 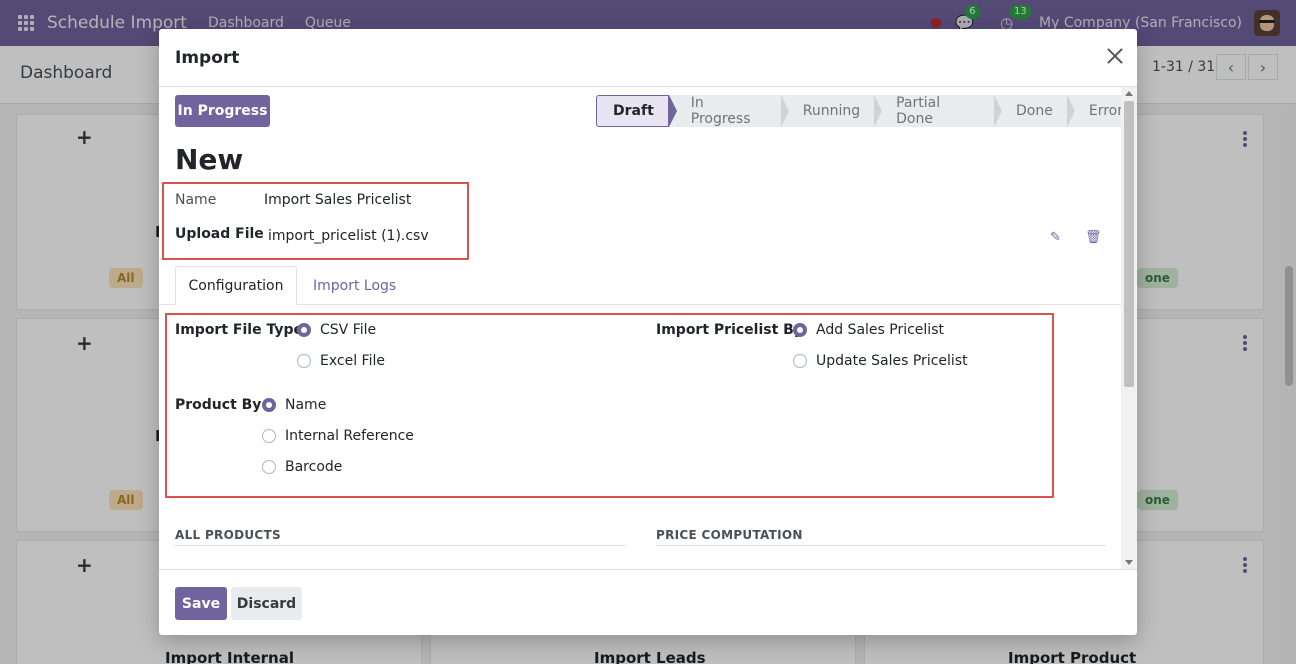 What do you see at coordinates (1129, 93) in the screenshot?
I see `scroll-up-icon` at bounding box center [1129, 93].